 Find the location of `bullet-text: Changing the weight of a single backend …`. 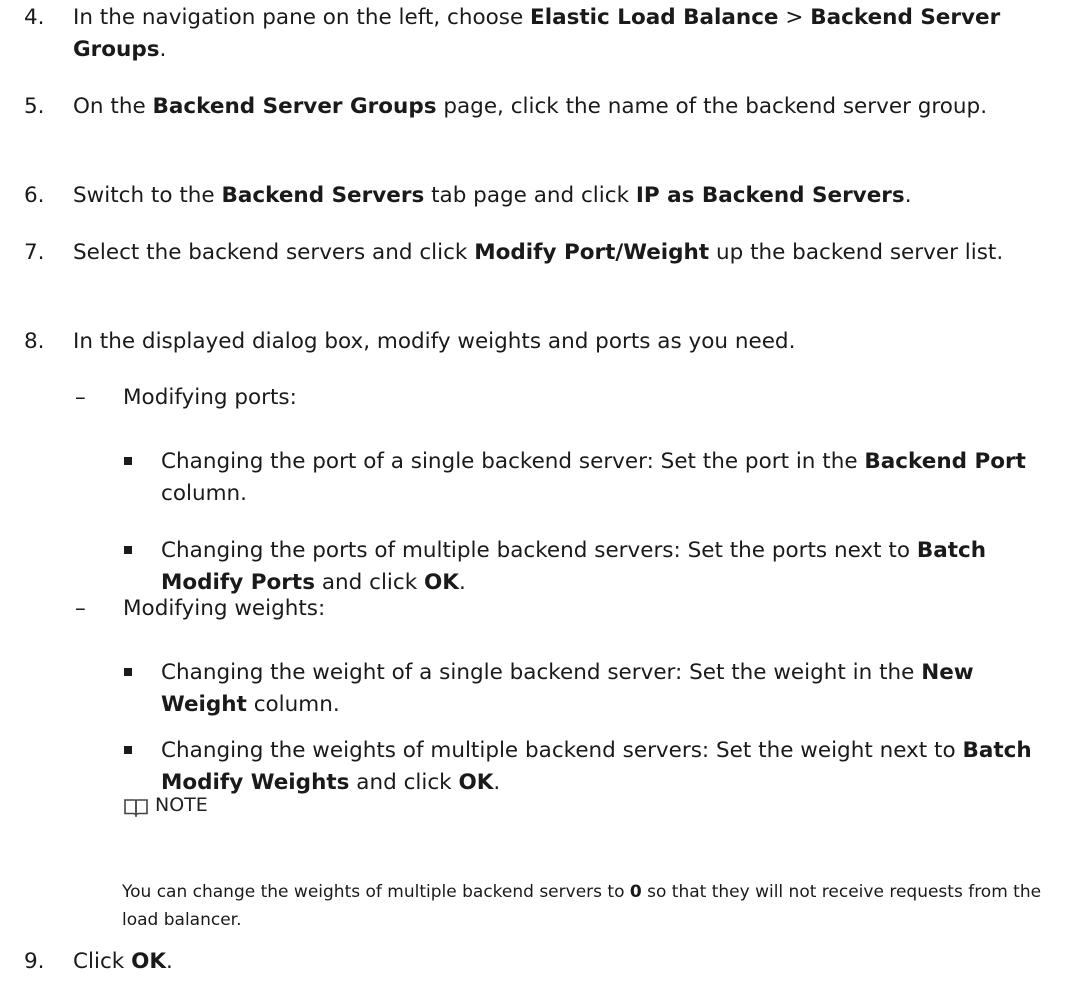

bullet-text: Changing the weight of a single backend … is located at coordinates (567, 688).